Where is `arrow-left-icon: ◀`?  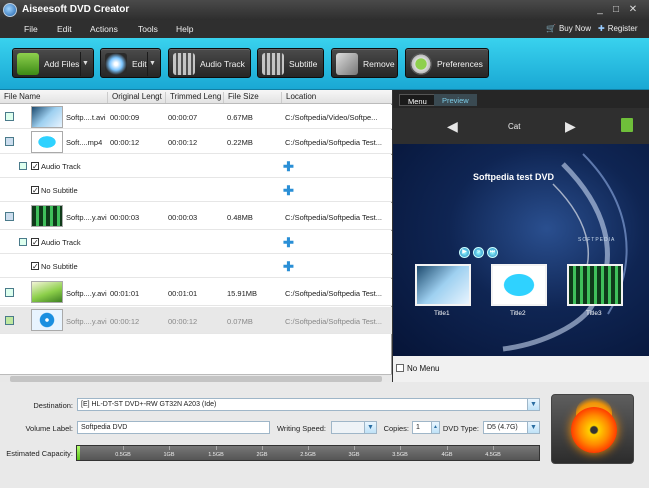 arrow-left-icon: ◀ is located at coordinates (452, 126).